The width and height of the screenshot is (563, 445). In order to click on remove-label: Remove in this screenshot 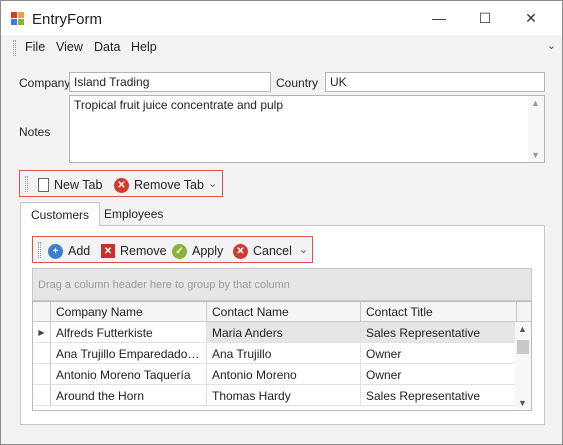, I will do `click(143, 251)`.